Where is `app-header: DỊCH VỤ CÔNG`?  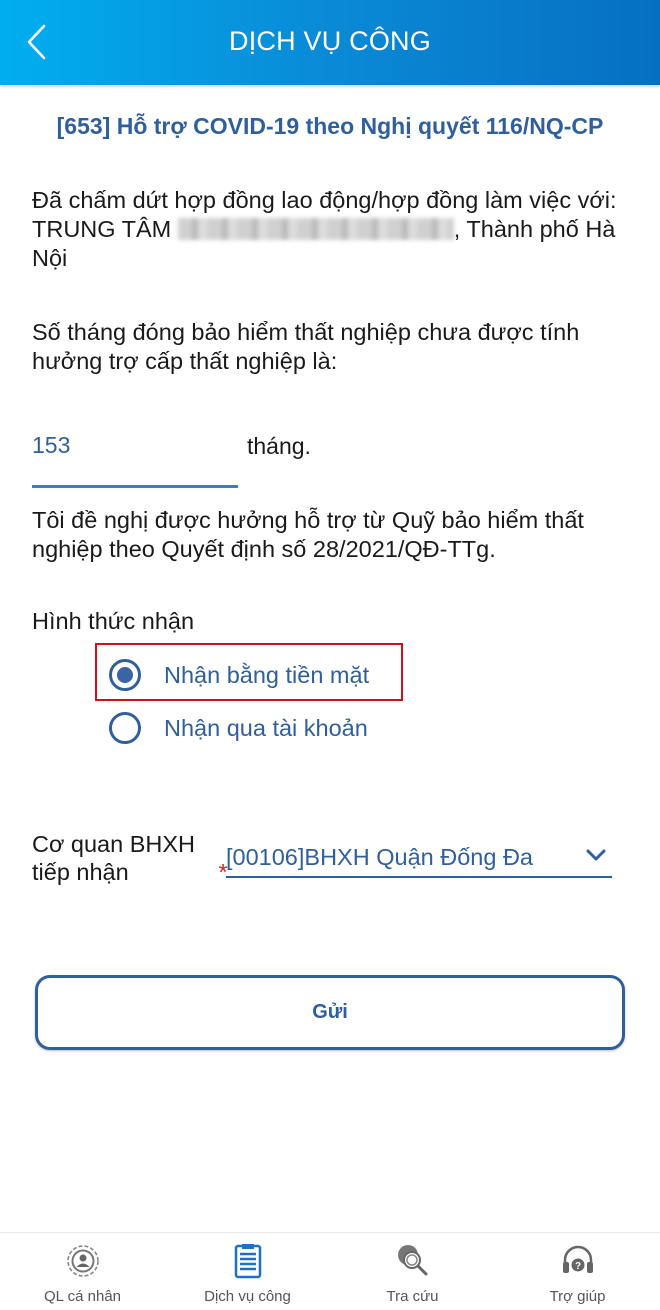 app-header: DỊCH VỤ CÔNG is located at coordinates (330, 42).